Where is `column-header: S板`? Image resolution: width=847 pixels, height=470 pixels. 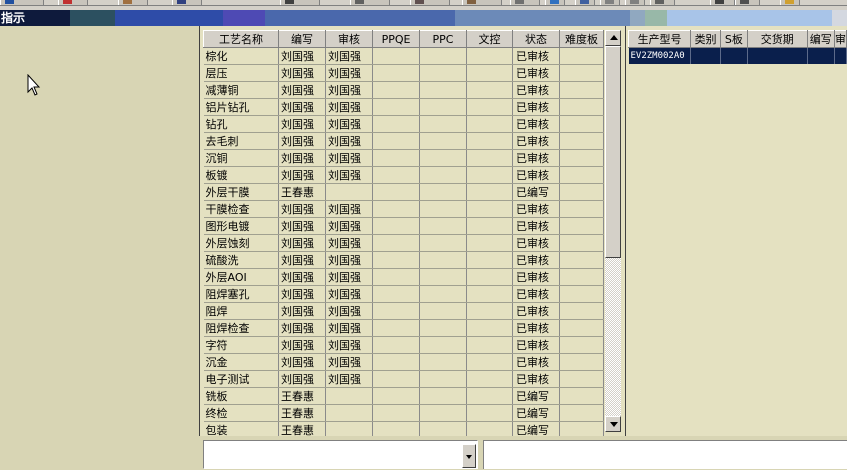
column-header: S板 is located at coordinates (734, 39).